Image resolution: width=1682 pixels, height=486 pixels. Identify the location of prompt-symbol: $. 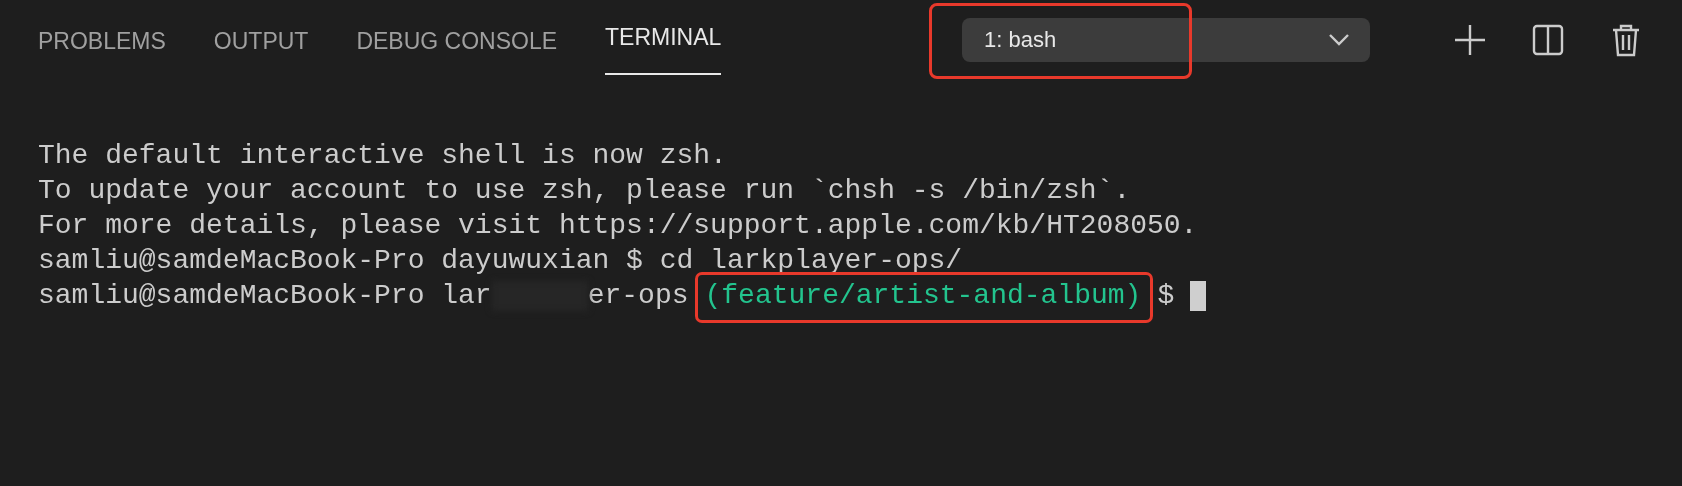
(1166, 296).